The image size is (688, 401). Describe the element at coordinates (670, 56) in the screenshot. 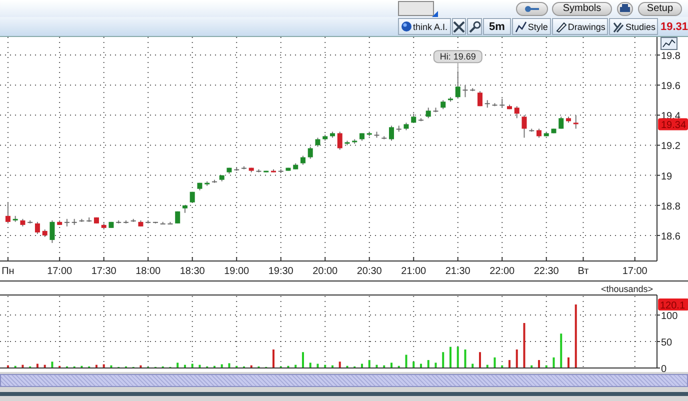

I see `price-axis-label: 19.8` at that location.